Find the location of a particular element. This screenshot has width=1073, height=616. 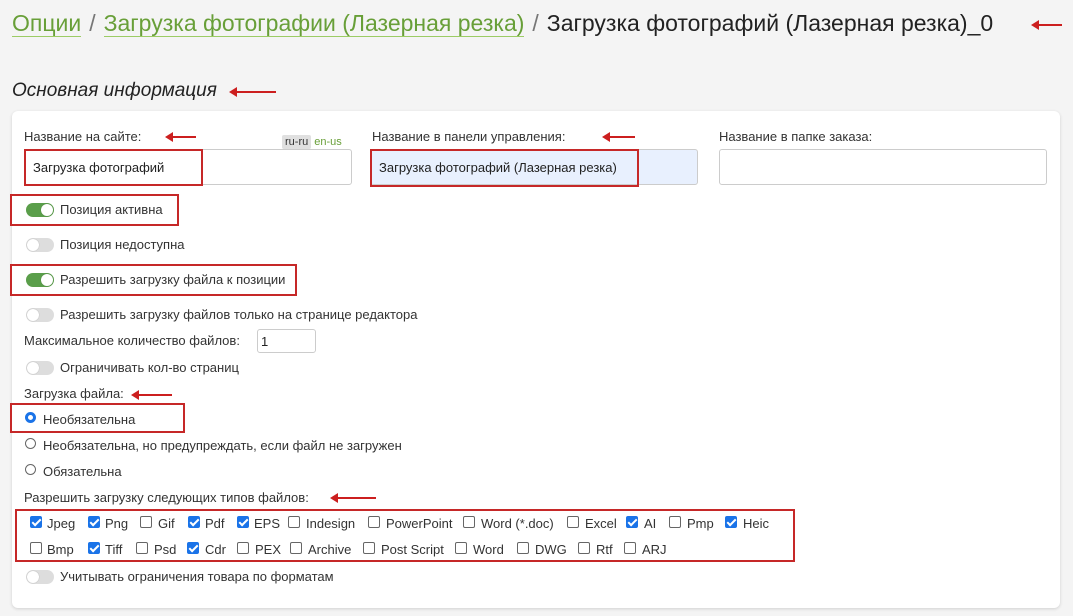

filetype-powerpoint-checkbox is located at coordinates (374, 522).